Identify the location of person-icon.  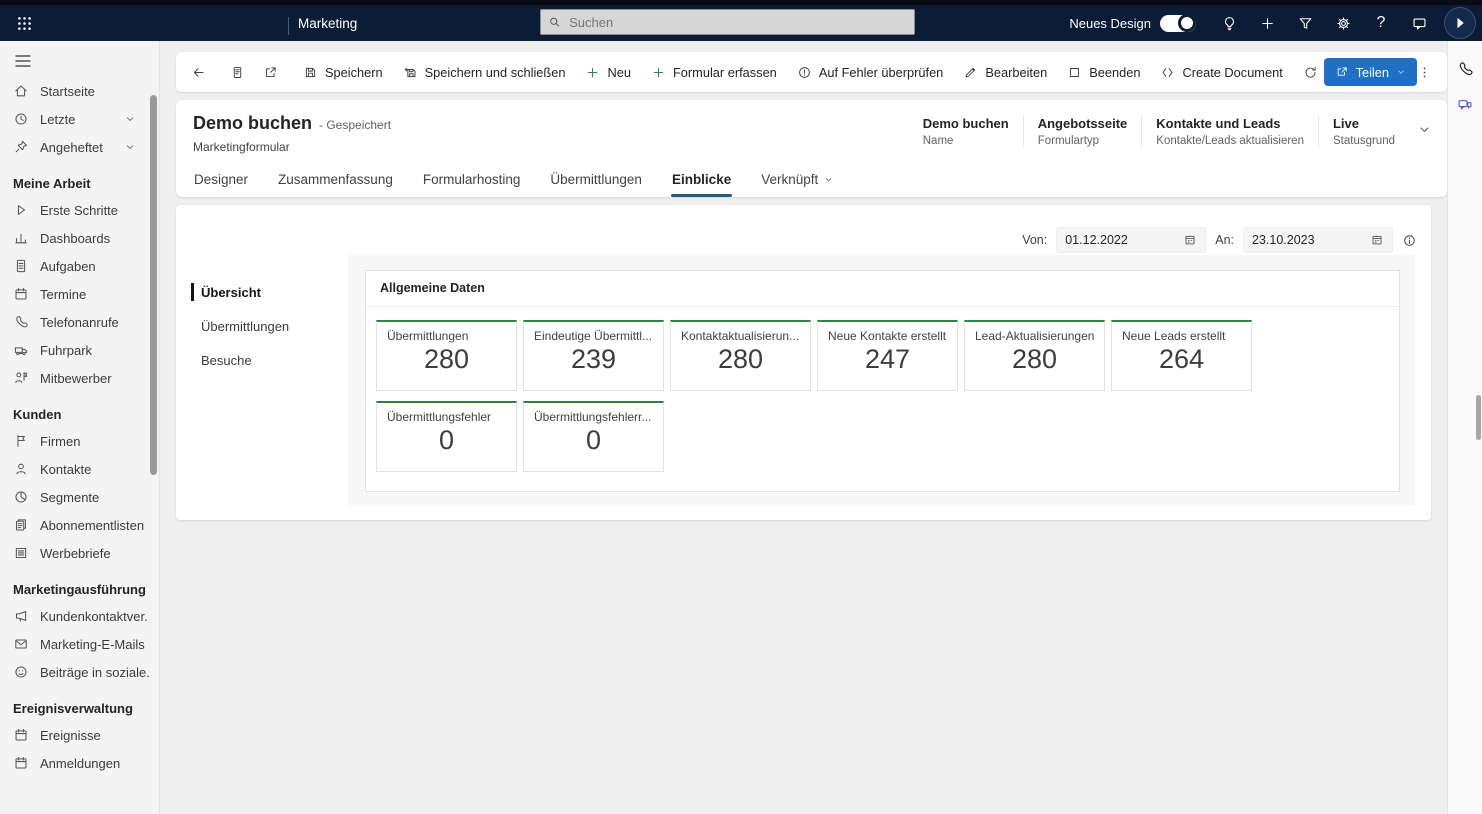
(21, 469).